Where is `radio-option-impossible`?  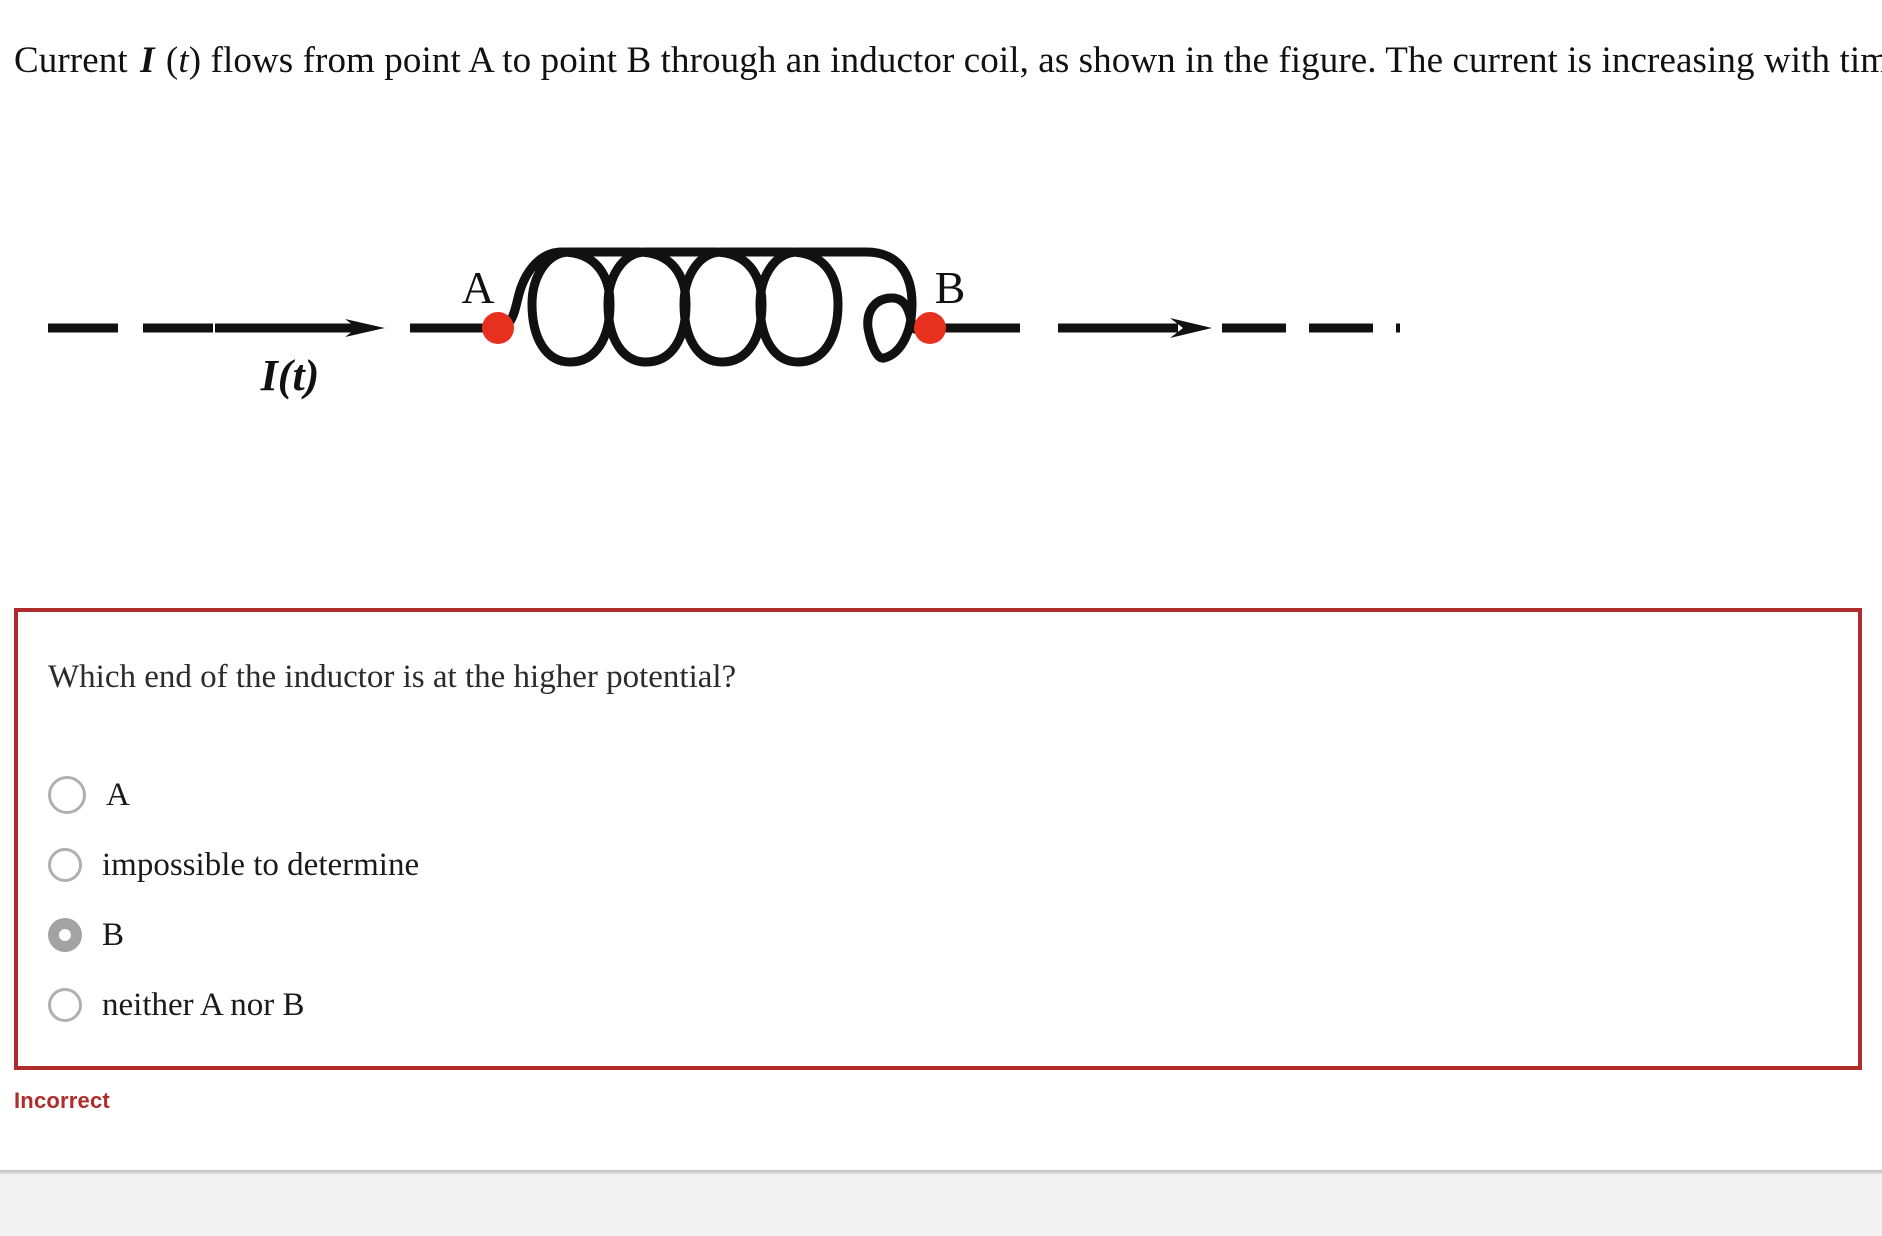
radio-option-impossible is located at coordinates (65, 865).